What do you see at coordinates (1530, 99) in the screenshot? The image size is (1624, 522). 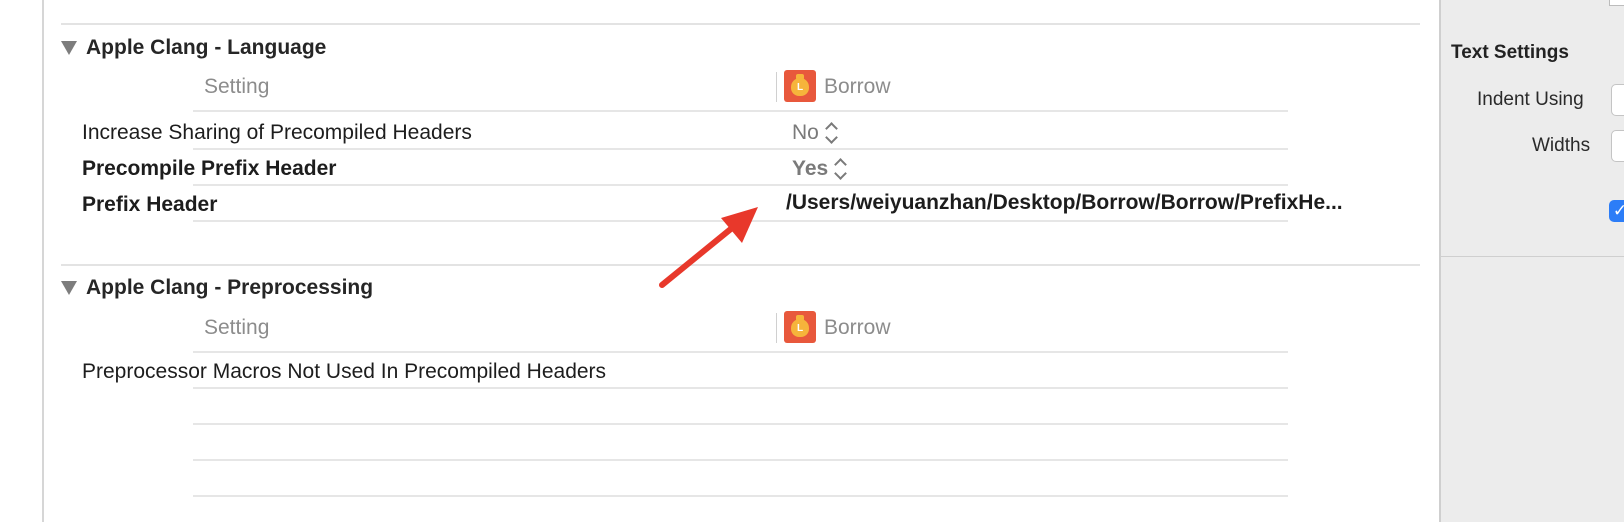 I see `indent-using-label: Indent Using` at bounding box center [1530, 99].